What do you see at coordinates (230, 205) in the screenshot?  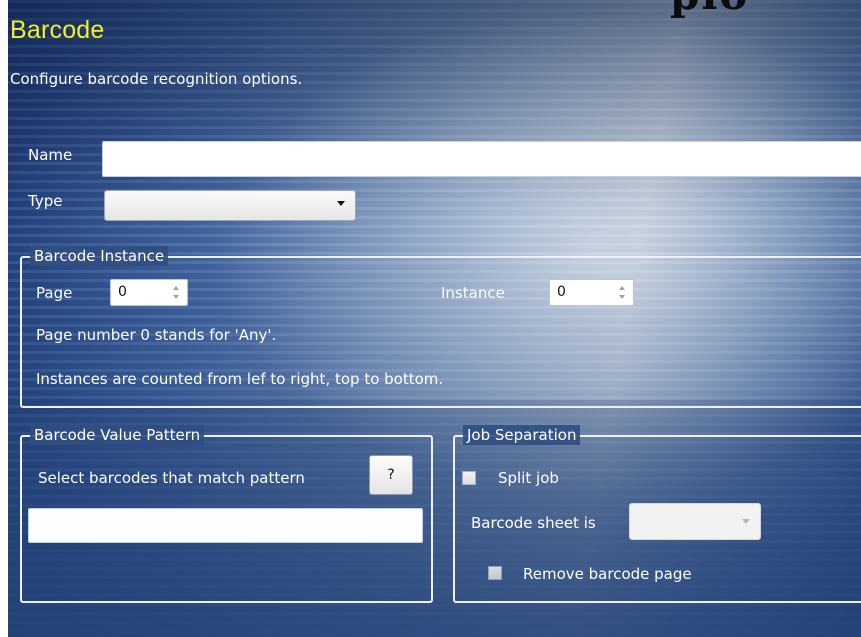 I see `type-dropdown` at bounding box center [230, 205].